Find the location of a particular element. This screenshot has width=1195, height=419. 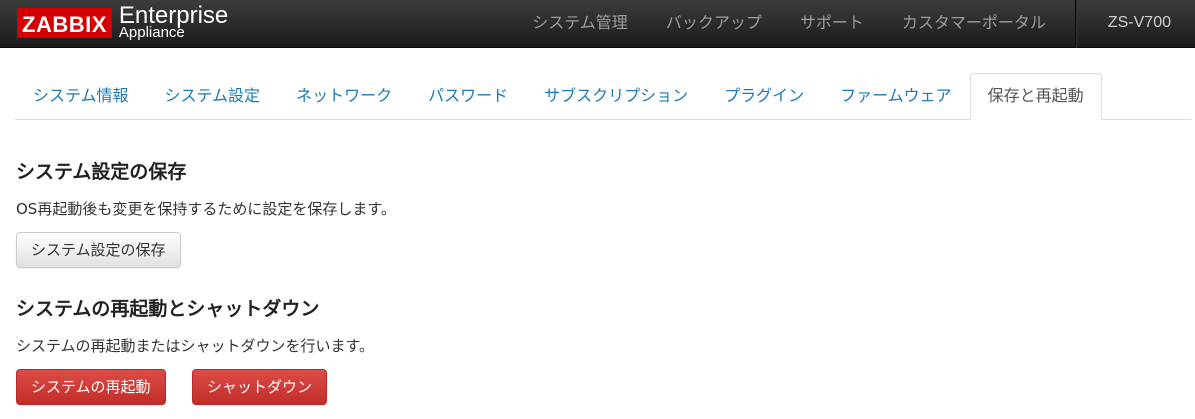

reboot-button: システムの再起動 is located at coordinates (91, 387).